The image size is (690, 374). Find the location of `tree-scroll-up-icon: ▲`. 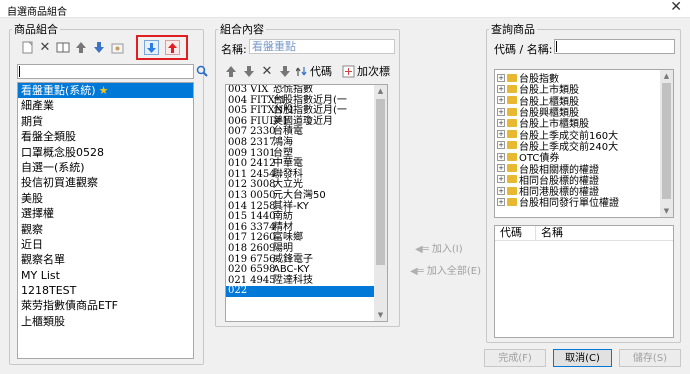

tree-scroll-up-icon: ▲ is located at coordinates (666, 76).